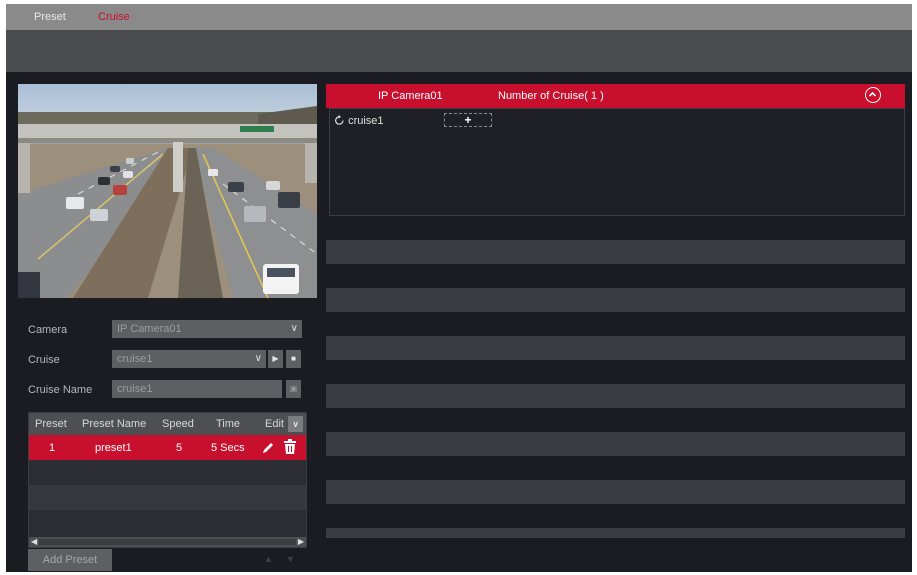 This screenshot has height=575, width=917. What do you see at coordinates (34, 541) in the screenshot?
I see `scroll-left-icon: ◀` at bounding box center [34, 541].